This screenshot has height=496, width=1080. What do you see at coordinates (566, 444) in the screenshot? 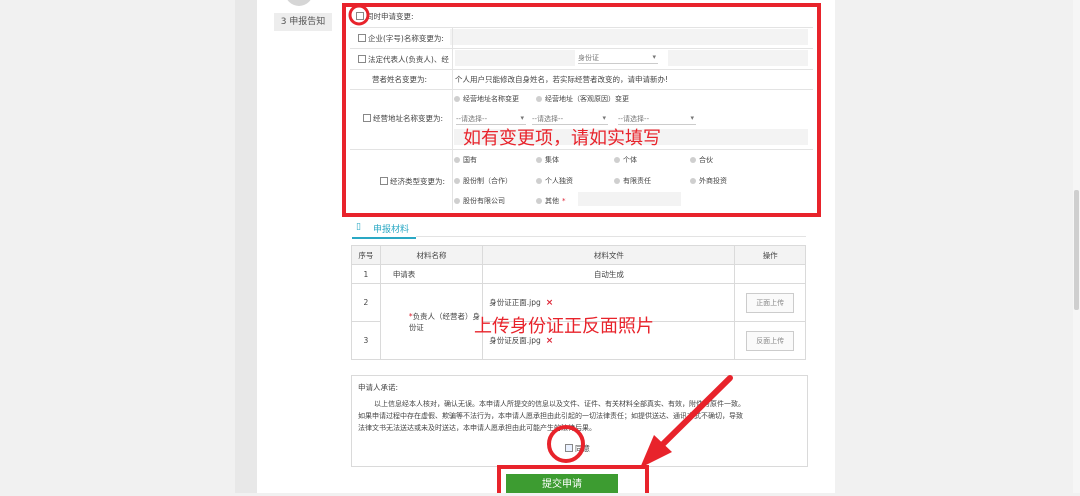
I see `highlight-circle-agree` at bounding box center [566, 444].